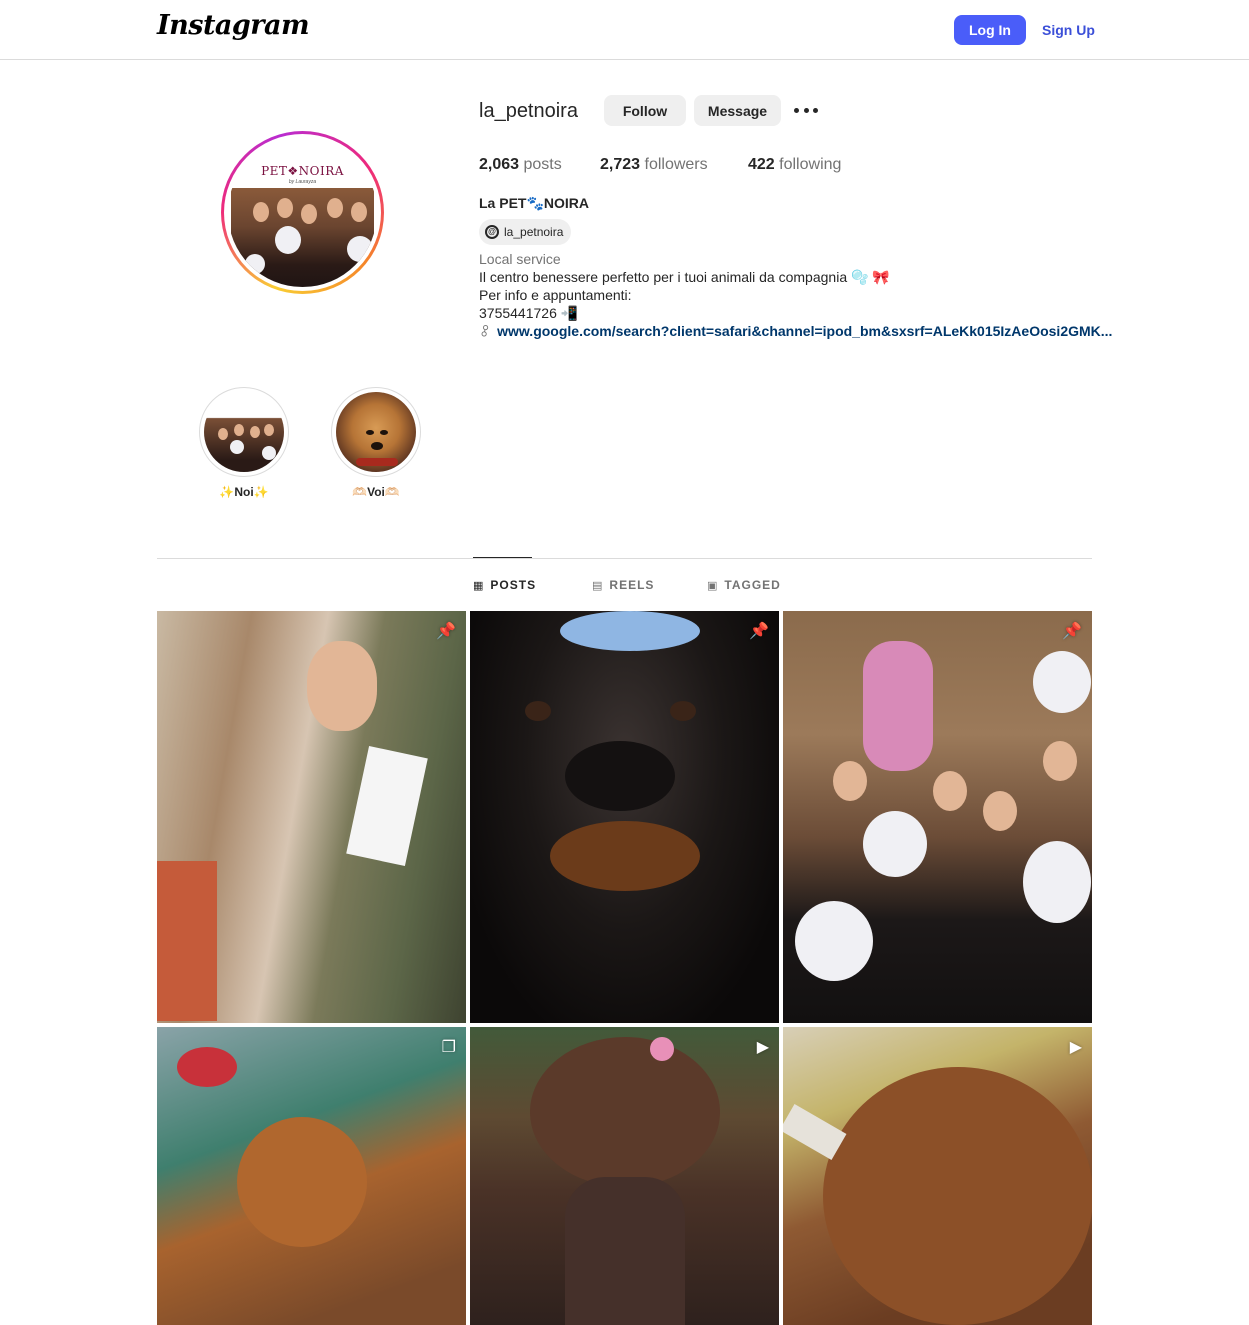 The height and width of the screenshot is (1325, 1249). Describe the element at coordinates (244, 492) in the screenshot. I see `highlight-label: ✨Noi✨` at that location.